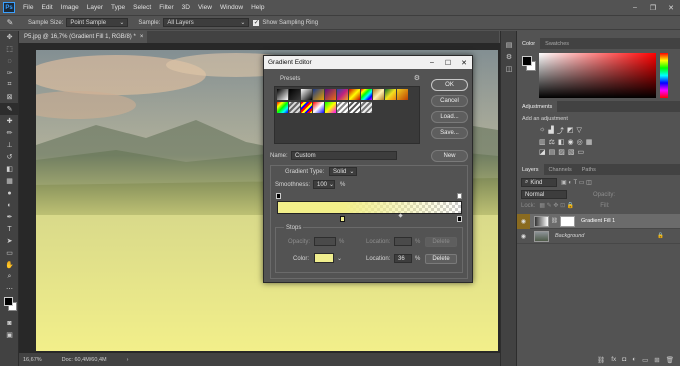 The height and width of the screenshot is (366, 680). Describe the element at coordinates (459, 219) in the screenshot. I see `color-stop-right` at that location.